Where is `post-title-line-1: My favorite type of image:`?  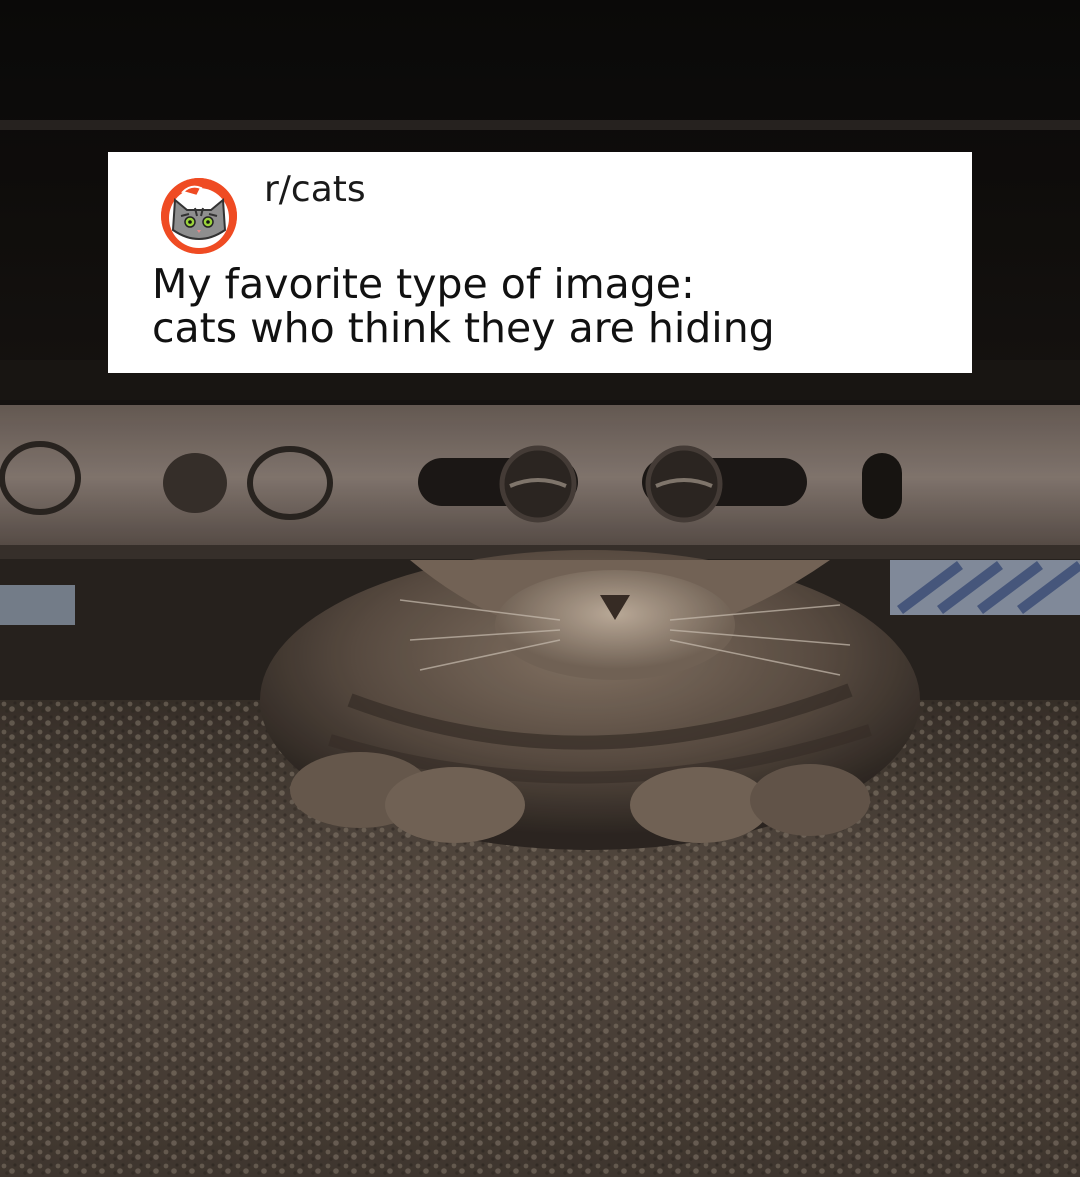
post-title-line-1: My favorite type of image: is located at coordinates (423, 284).